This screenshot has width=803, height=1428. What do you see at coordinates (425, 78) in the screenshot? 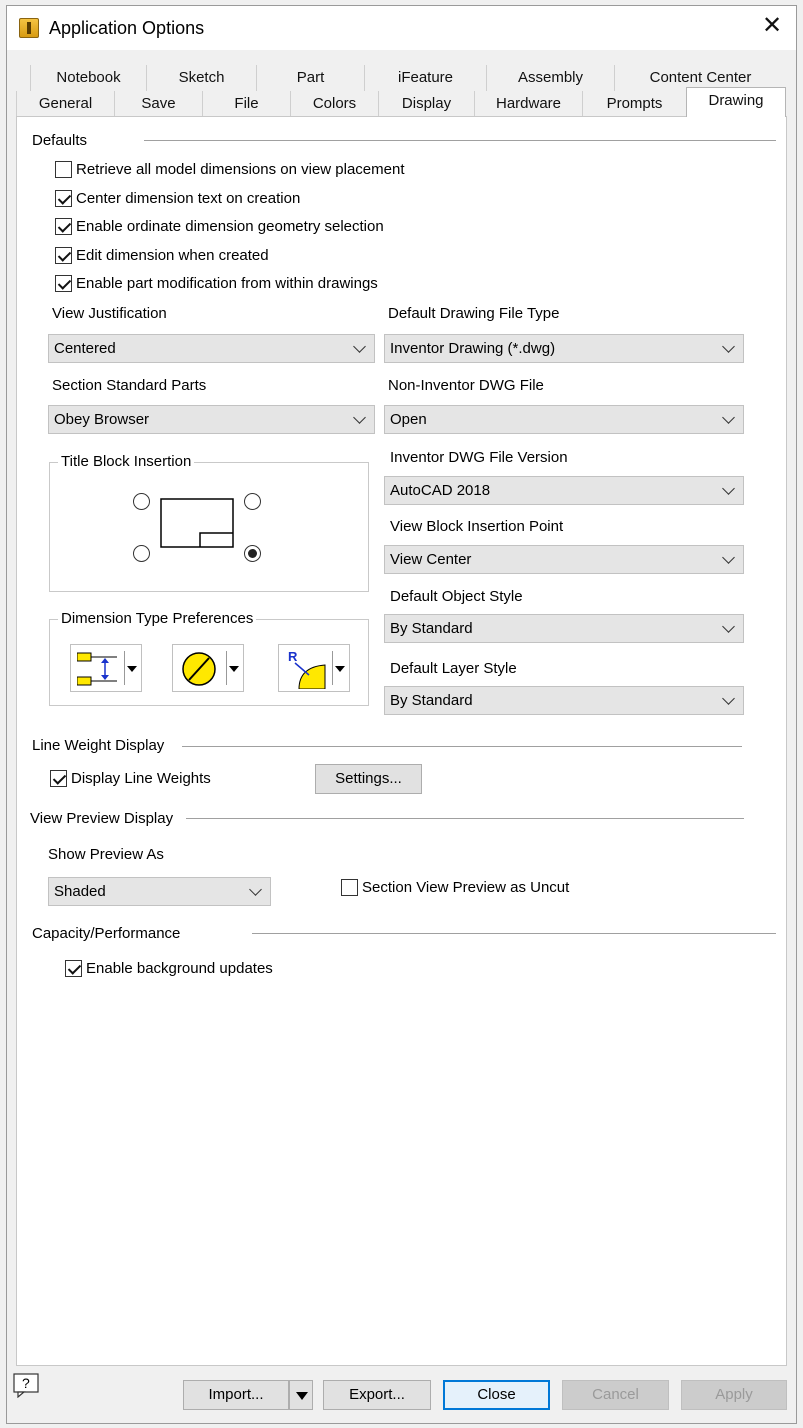
I see `tab-ifeature: iFeature` at bounding box center [425, 78].